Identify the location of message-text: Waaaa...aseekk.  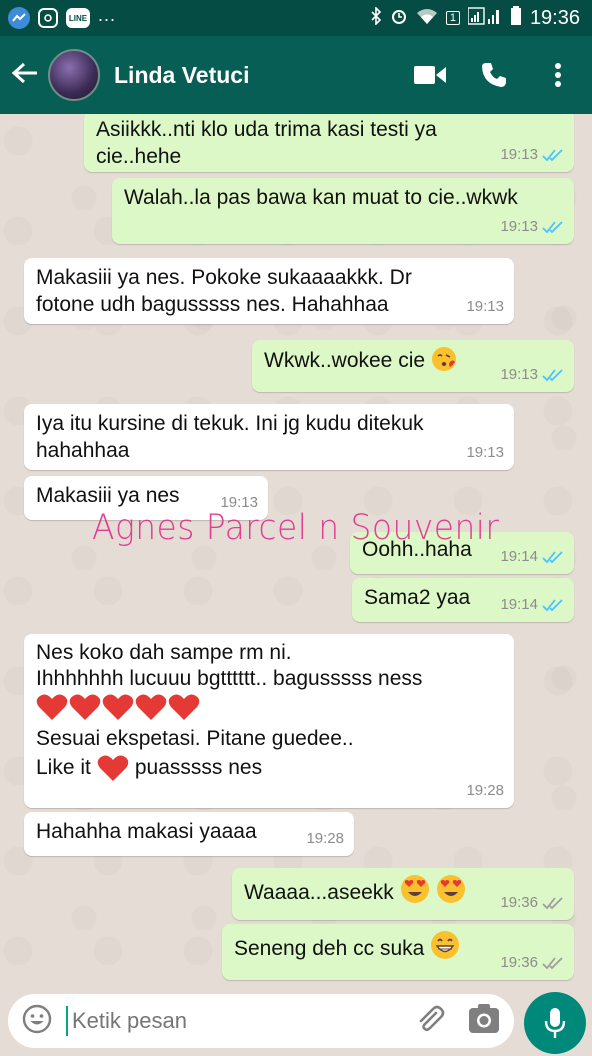
(319, 892).